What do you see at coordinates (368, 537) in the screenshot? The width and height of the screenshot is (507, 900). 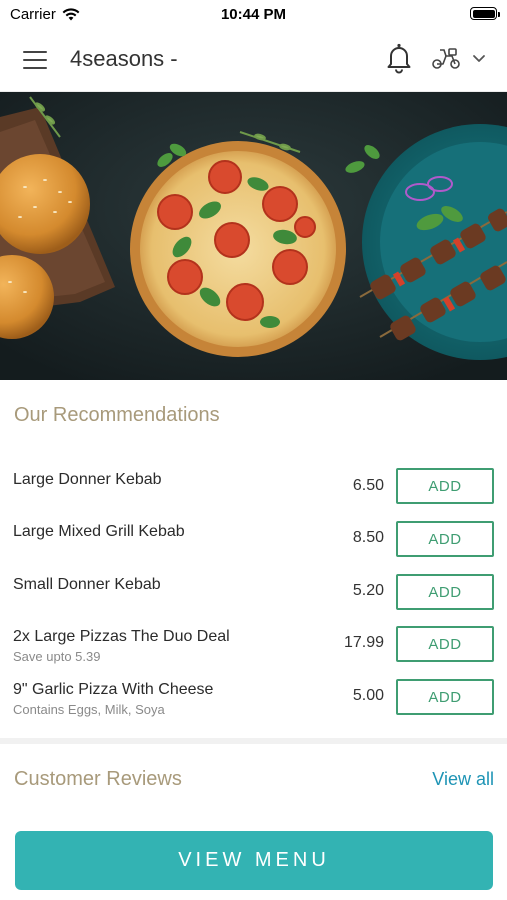 I see `item-price: 8.50` at bounding box center [368, 537].